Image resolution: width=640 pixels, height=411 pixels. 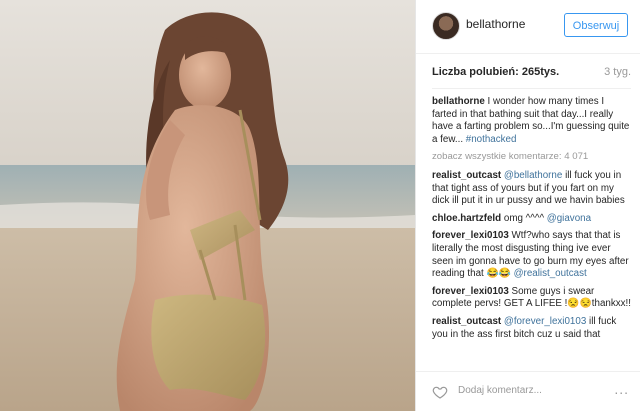 What do you see at coordinates (475, 72) in the screenshot?
I see `likes-label: Liczba polubień:` at bounding box center [475, 72].